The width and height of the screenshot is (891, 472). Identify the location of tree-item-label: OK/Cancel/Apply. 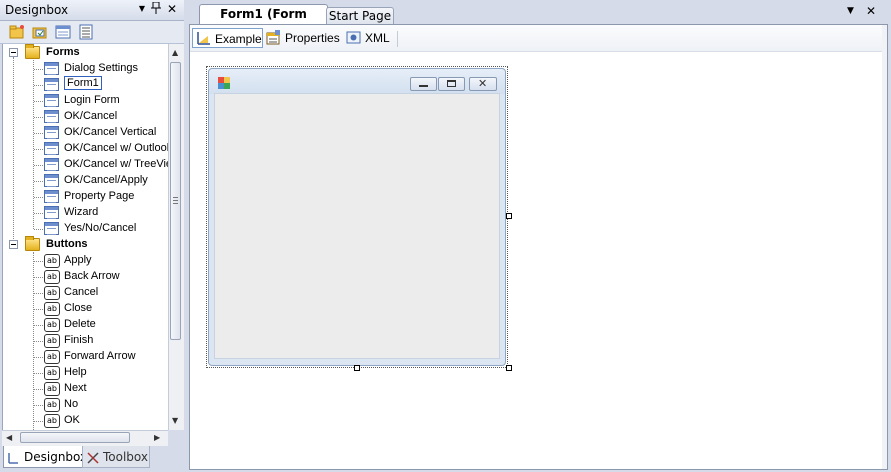
(106, 180).